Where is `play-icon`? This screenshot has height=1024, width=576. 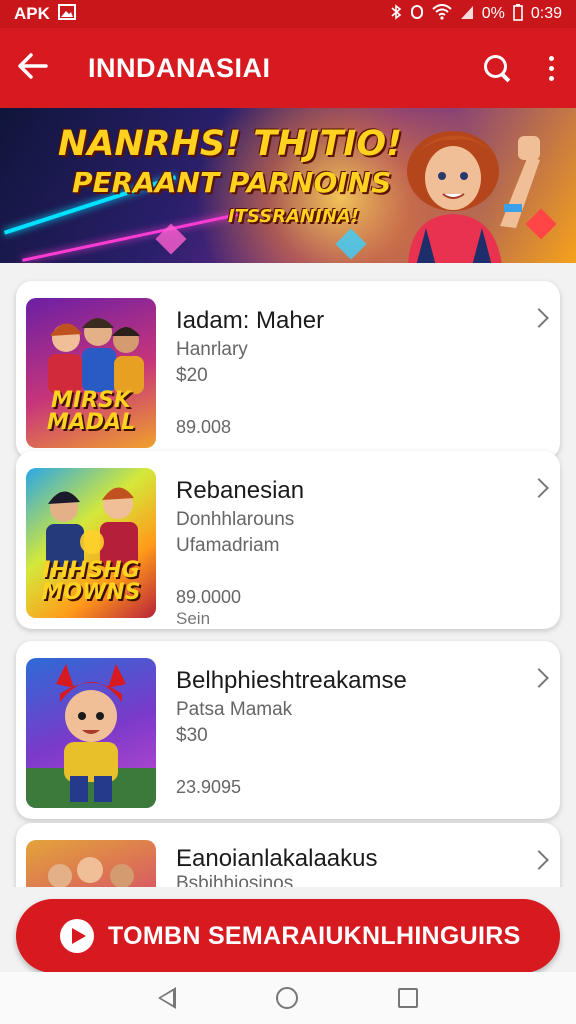
play-icon is located at coordinates (77, 936).